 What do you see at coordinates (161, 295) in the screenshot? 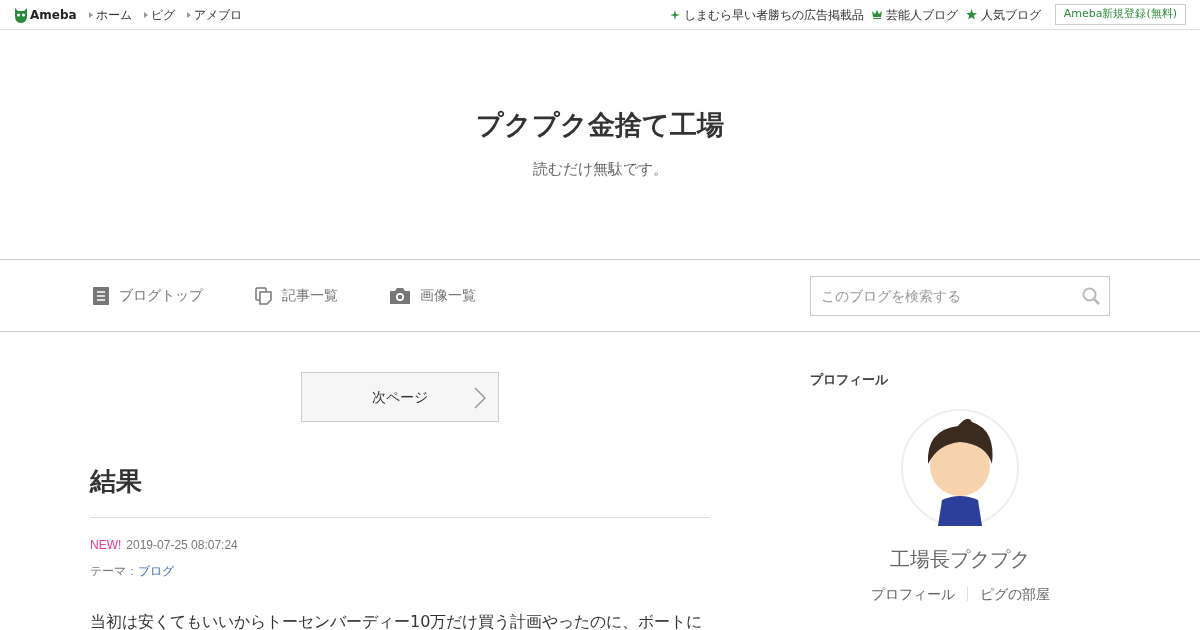
I see `nav-tab: ブログトップ` at bounding box center [161, 295].